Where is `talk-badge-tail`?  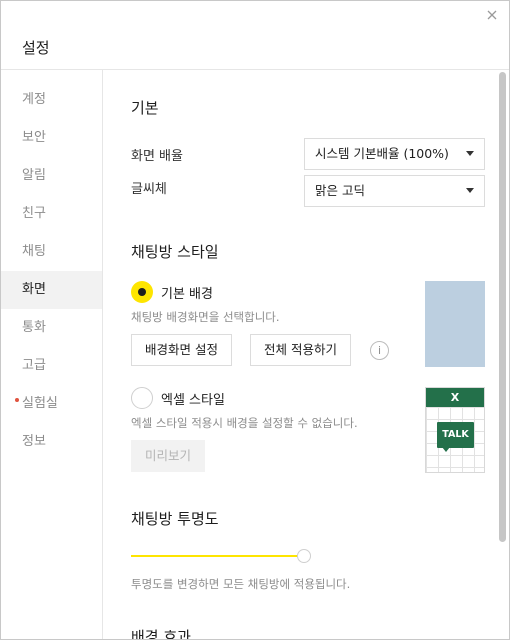
talk-badge-tail is located at coordinates (446, 449).